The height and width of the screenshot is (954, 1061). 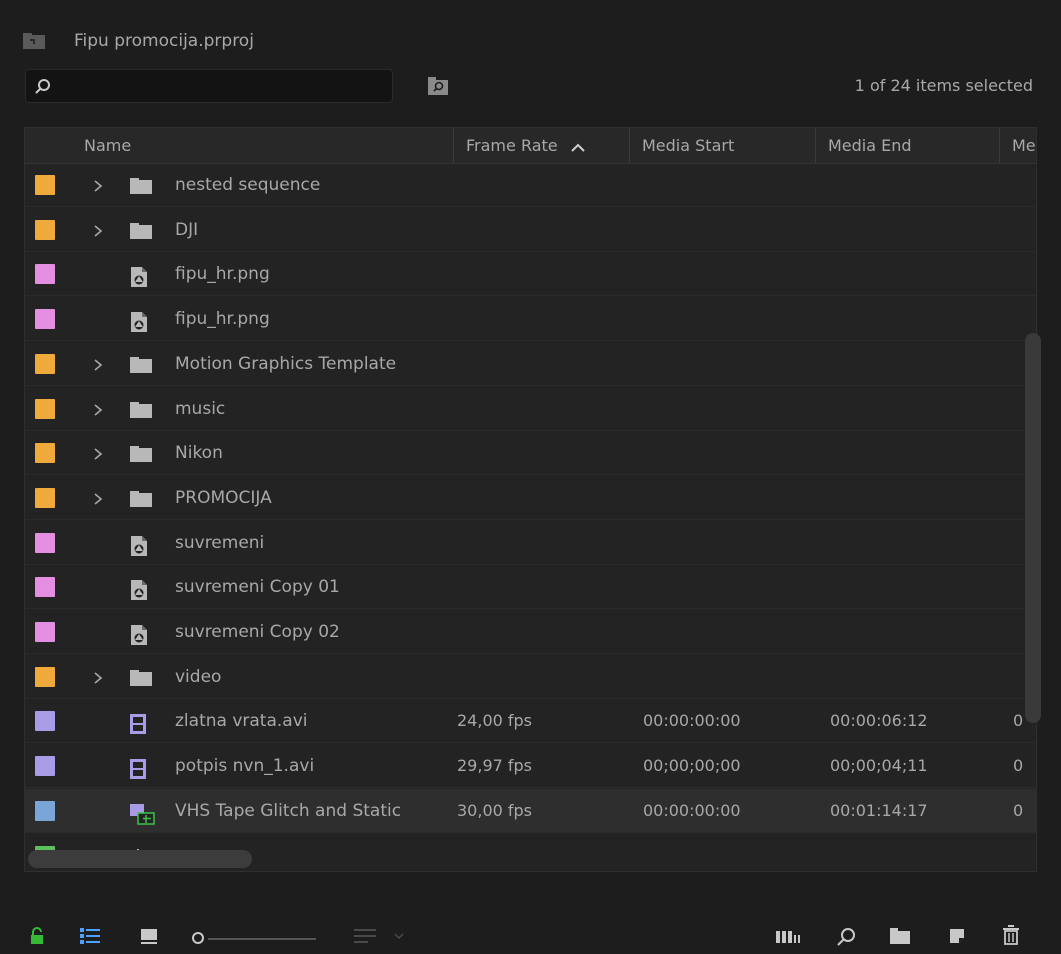 What do you see at coordinates (257, 632) in the screenshot?
I see `item-name: suvremeni Copy 02` at bounding box center [257, 632].